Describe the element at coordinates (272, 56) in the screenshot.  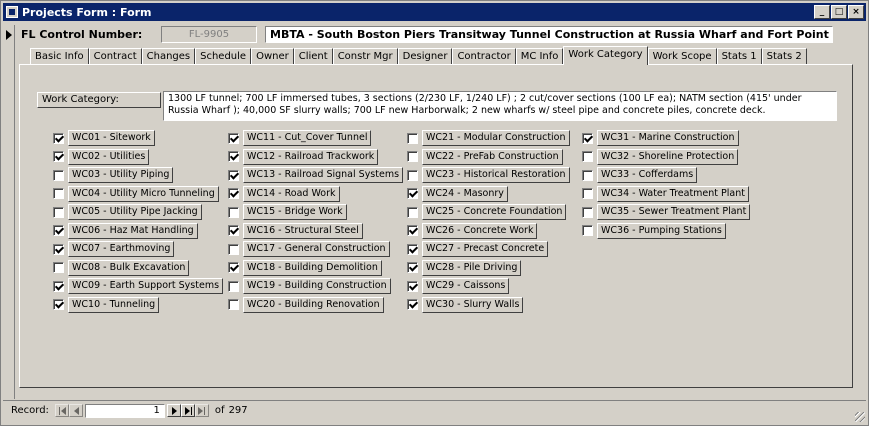
I see `tab-owner: Owner` at that location.